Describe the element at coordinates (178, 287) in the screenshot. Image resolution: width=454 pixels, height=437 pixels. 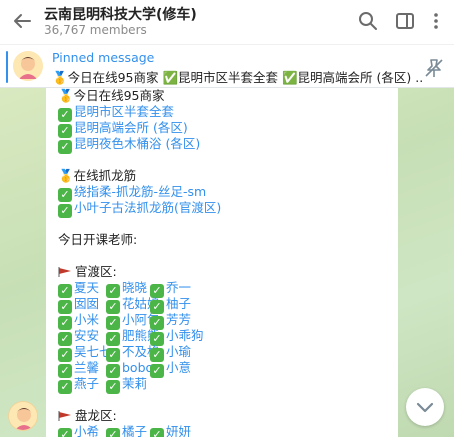
I see `teacher-link: 乔一` at that location.